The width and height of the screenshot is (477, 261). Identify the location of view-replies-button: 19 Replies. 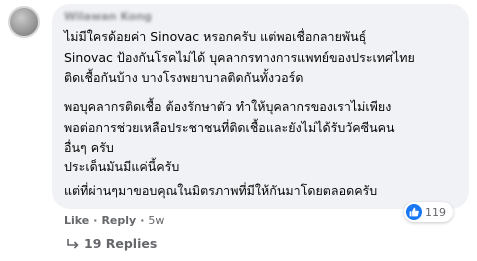
(111, 243).